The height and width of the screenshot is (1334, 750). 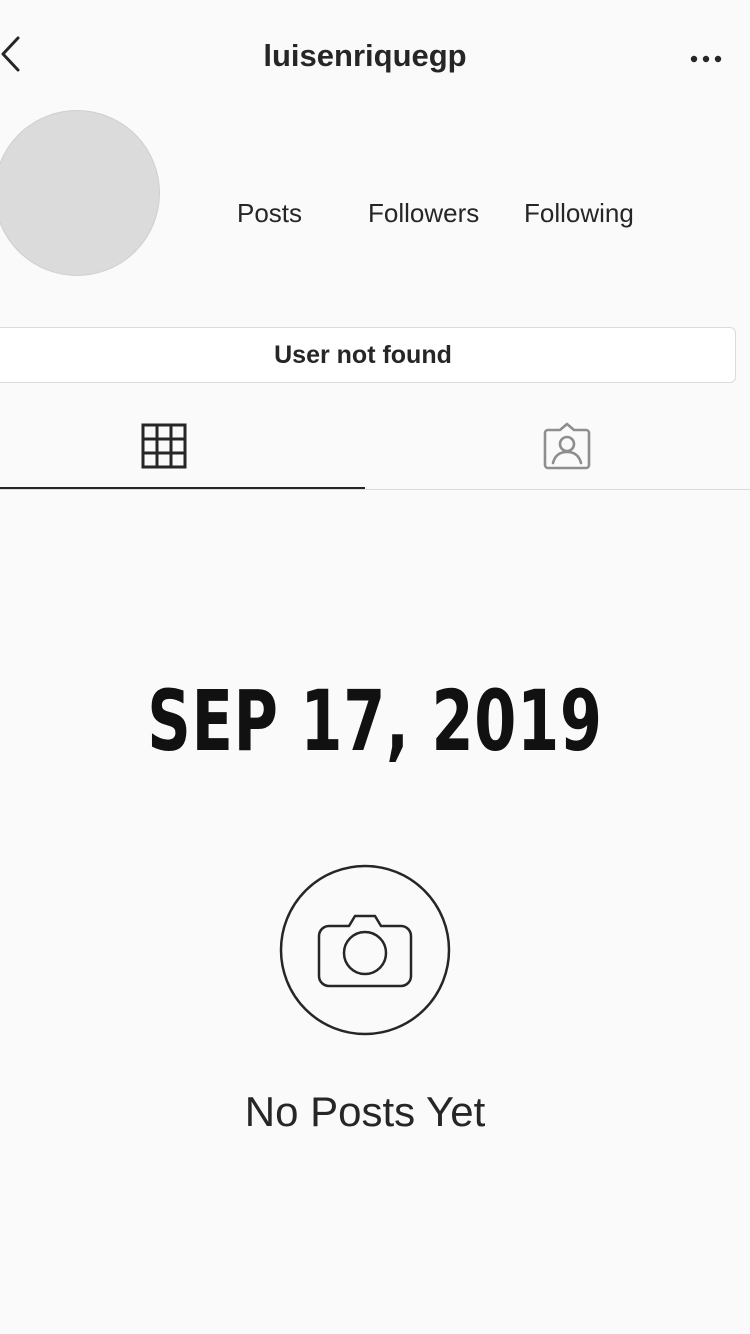 I want to click on profile-header: luisenrique​gp, so click(x=375, y=58).